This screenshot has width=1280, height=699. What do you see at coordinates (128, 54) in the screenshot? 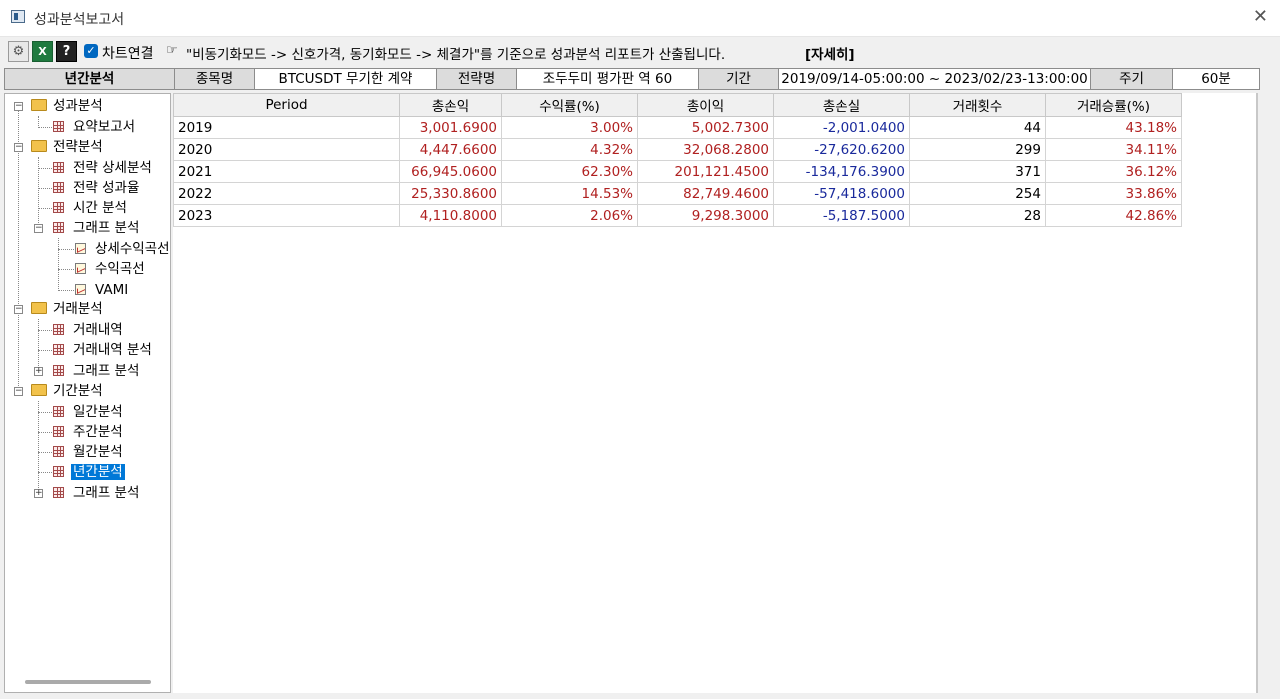
I see `chart-link-label: 차트연결` at bounding box center [128, 54].